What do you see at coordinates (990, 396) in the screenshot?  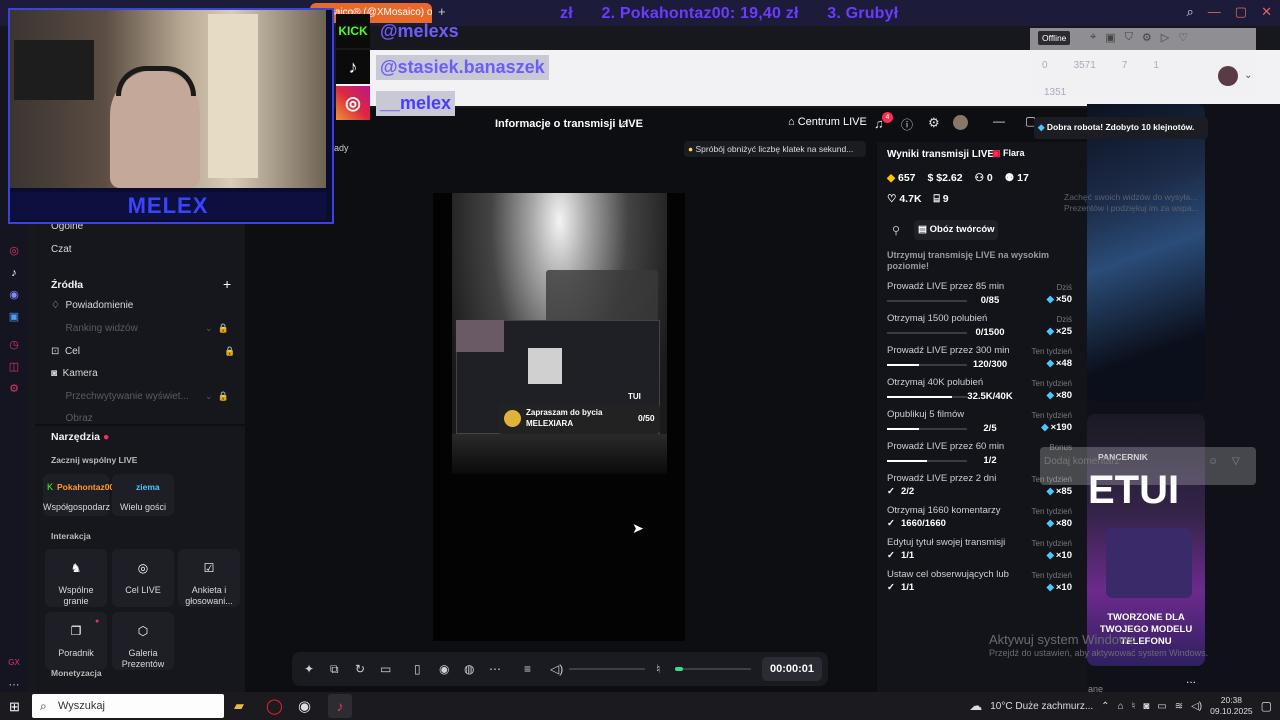 I see `task-progress: 32.5K/40K` at bounding box center [990, 396].